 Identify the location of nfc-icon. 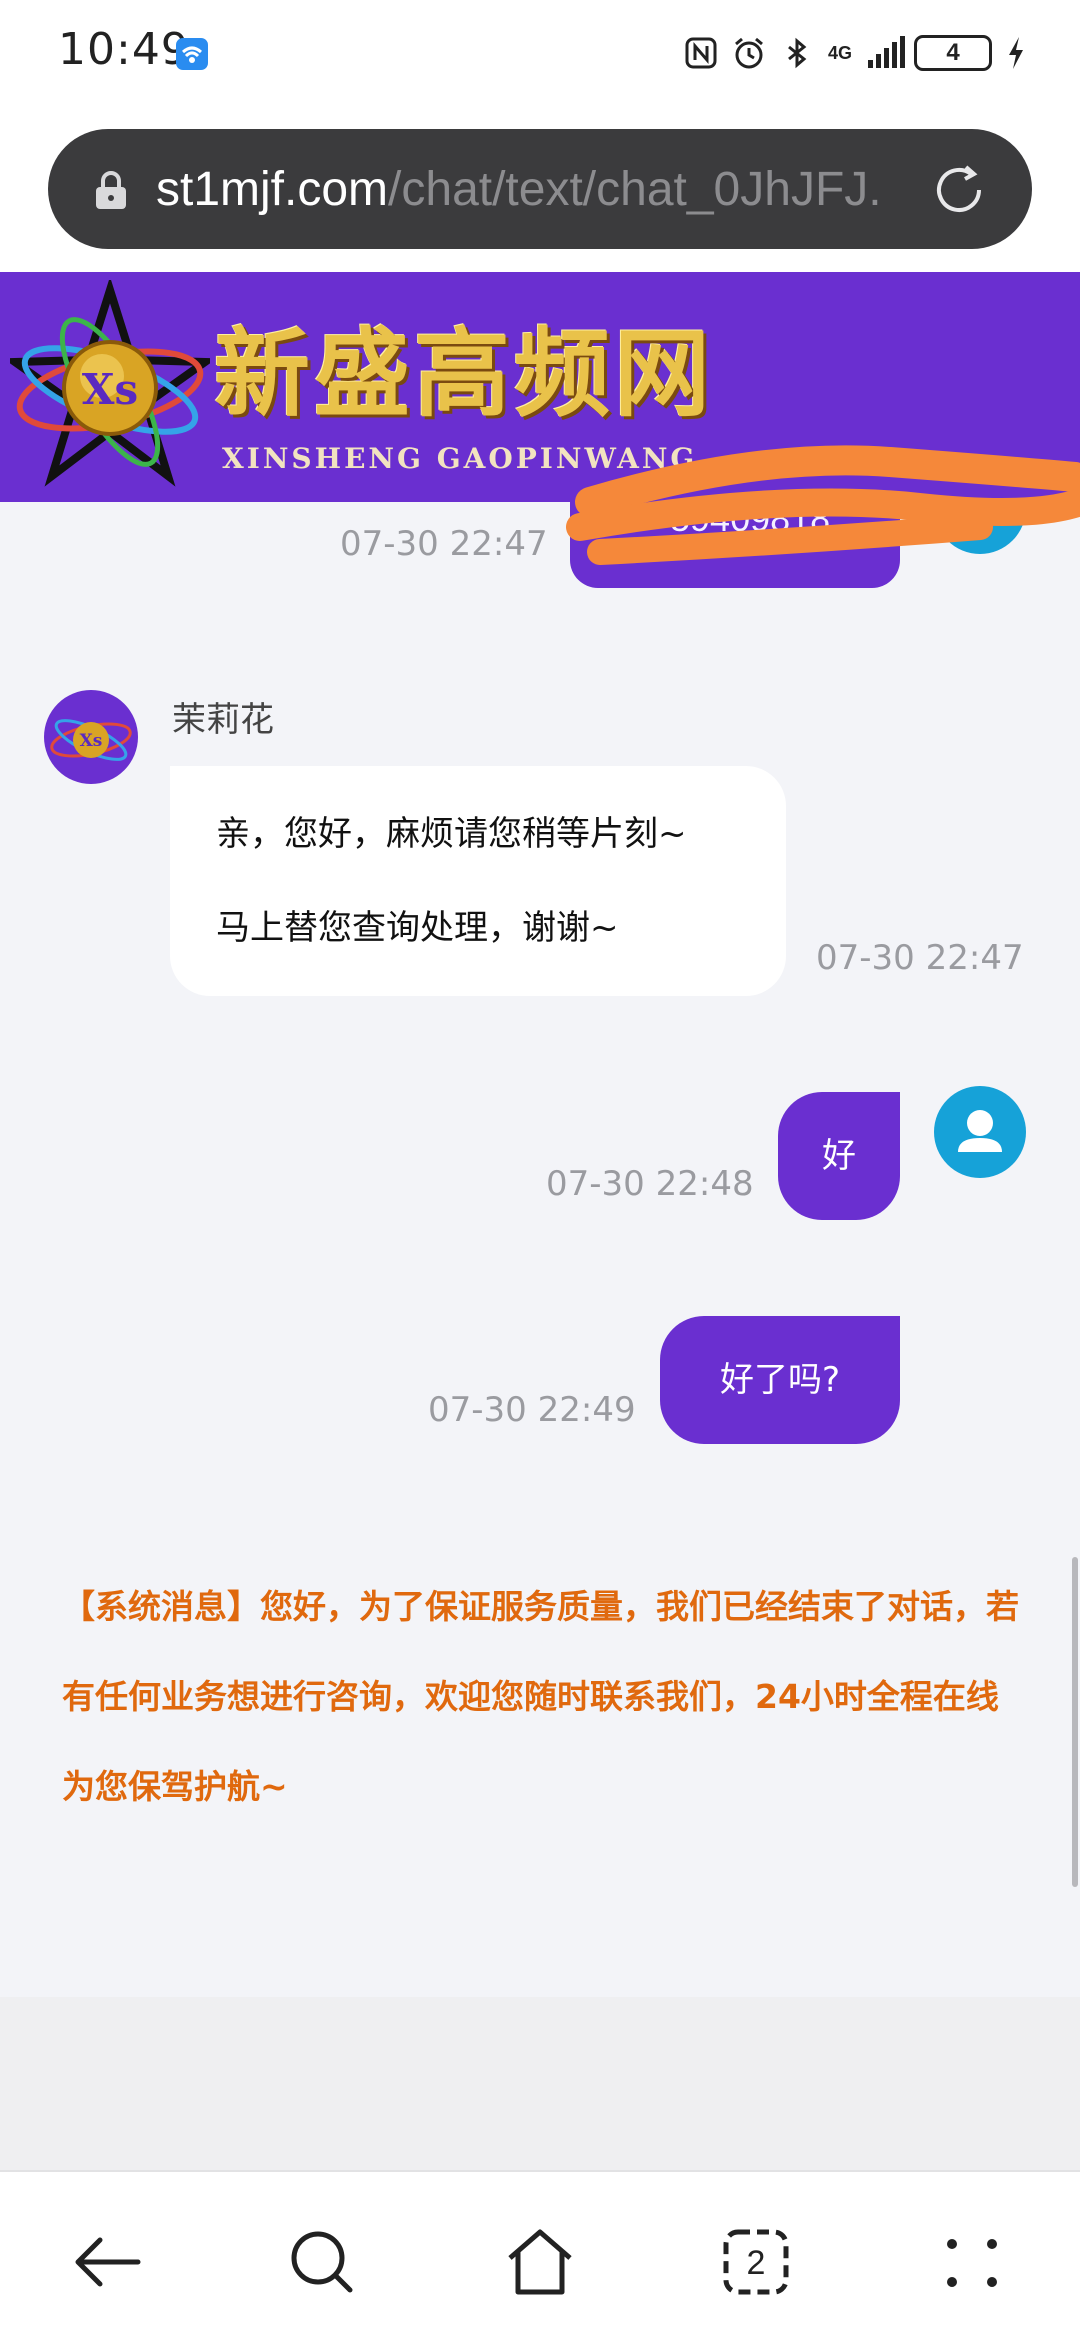
(701, 53).